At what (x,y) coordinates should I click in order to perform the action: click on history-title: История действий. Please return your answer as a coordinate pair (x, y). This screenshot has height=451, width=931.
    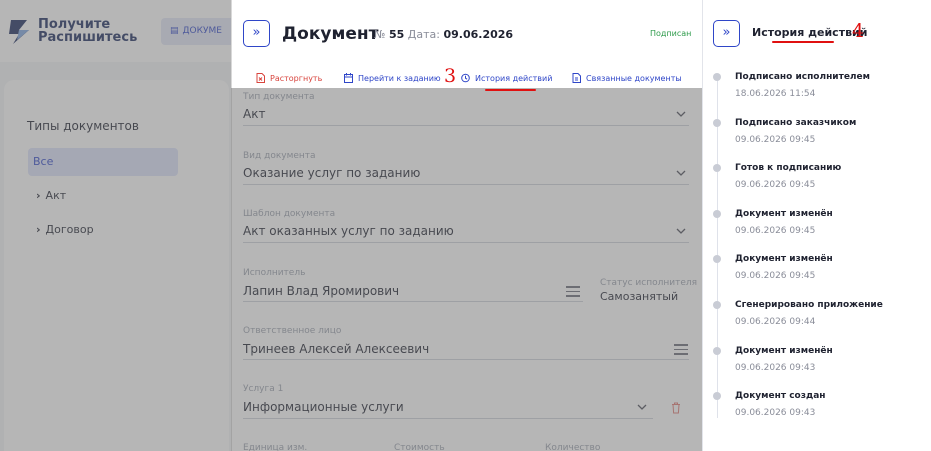
    Looking at the image, I should click on (810, 32).